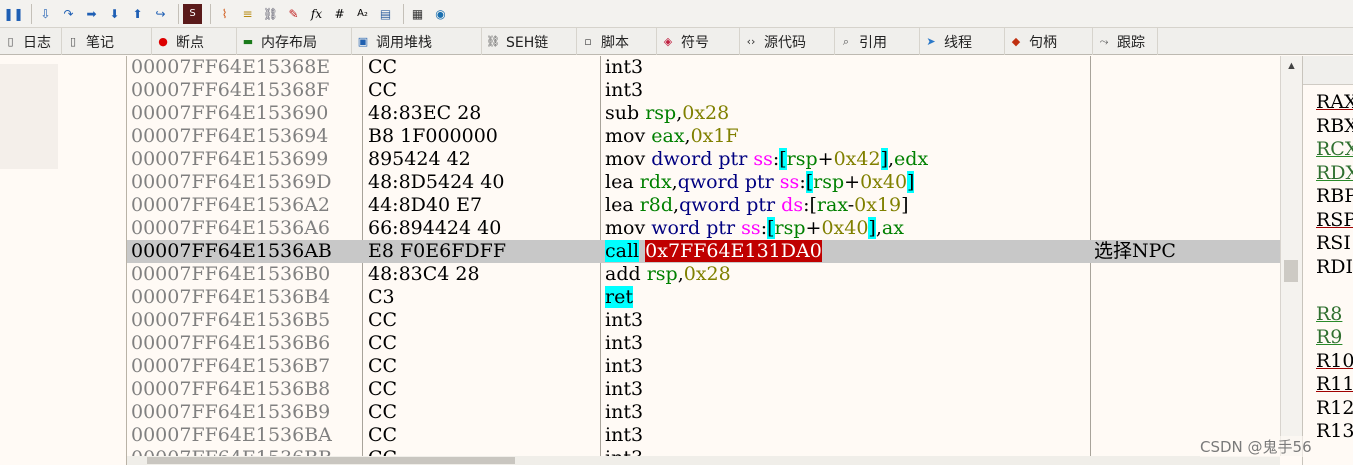 This screenshot has width=1353, height=465. What do you see at coordinates (1334, 220) in the screenshot?
I see `register-rsp: RSP` at bounding box center [1334, 220].